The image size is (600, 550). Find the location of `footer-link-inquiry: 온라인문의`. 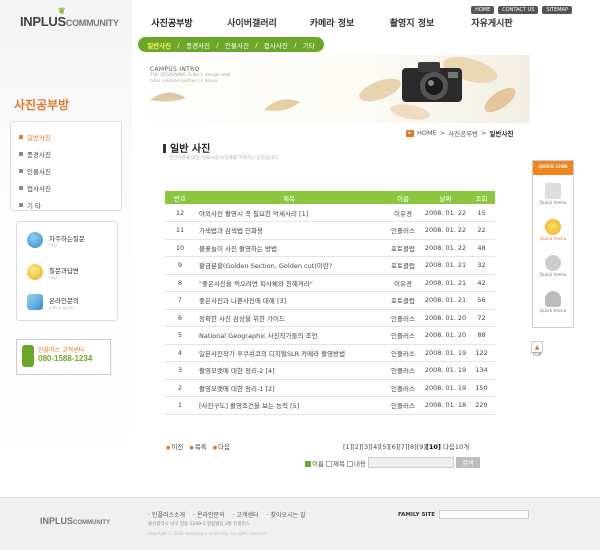

footer-link-inquiry: 온라인문의 is located at coordinates (209, 514).